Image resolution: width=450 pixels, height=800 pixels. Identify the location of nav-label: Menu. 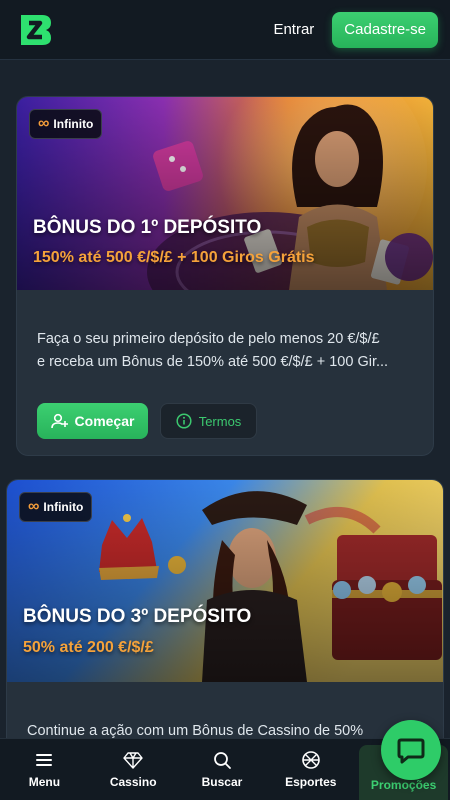
(44, 782).